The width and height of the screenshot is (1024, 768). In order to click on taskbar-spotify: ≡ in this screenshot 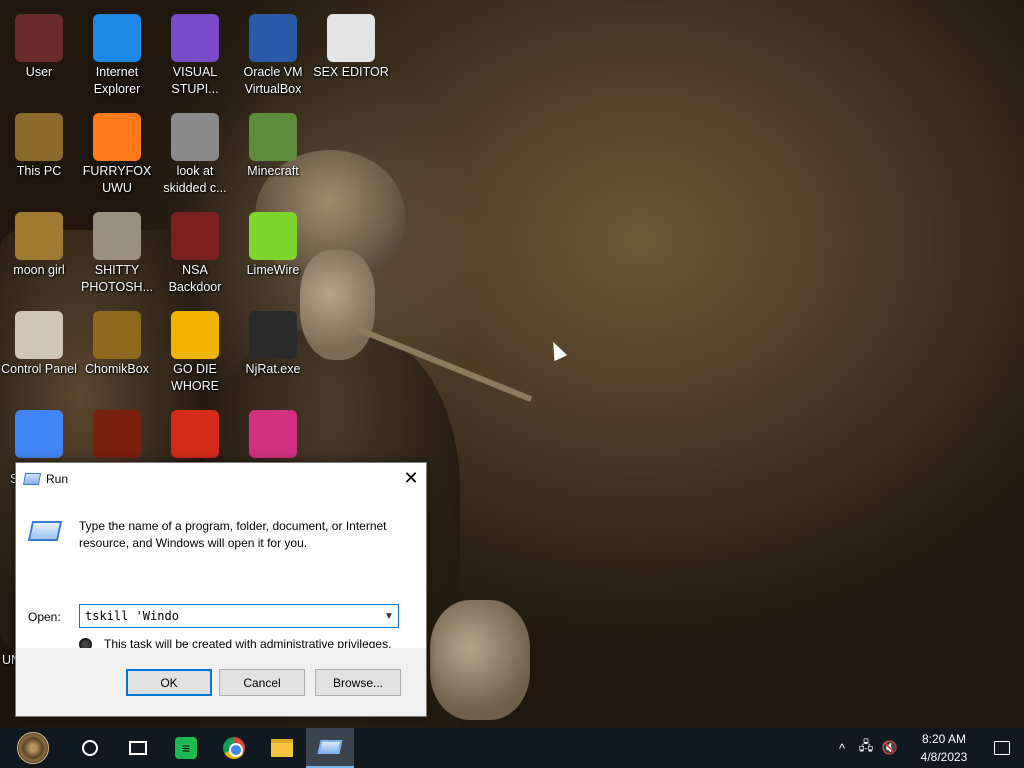, I will do `click(186, 748)`.